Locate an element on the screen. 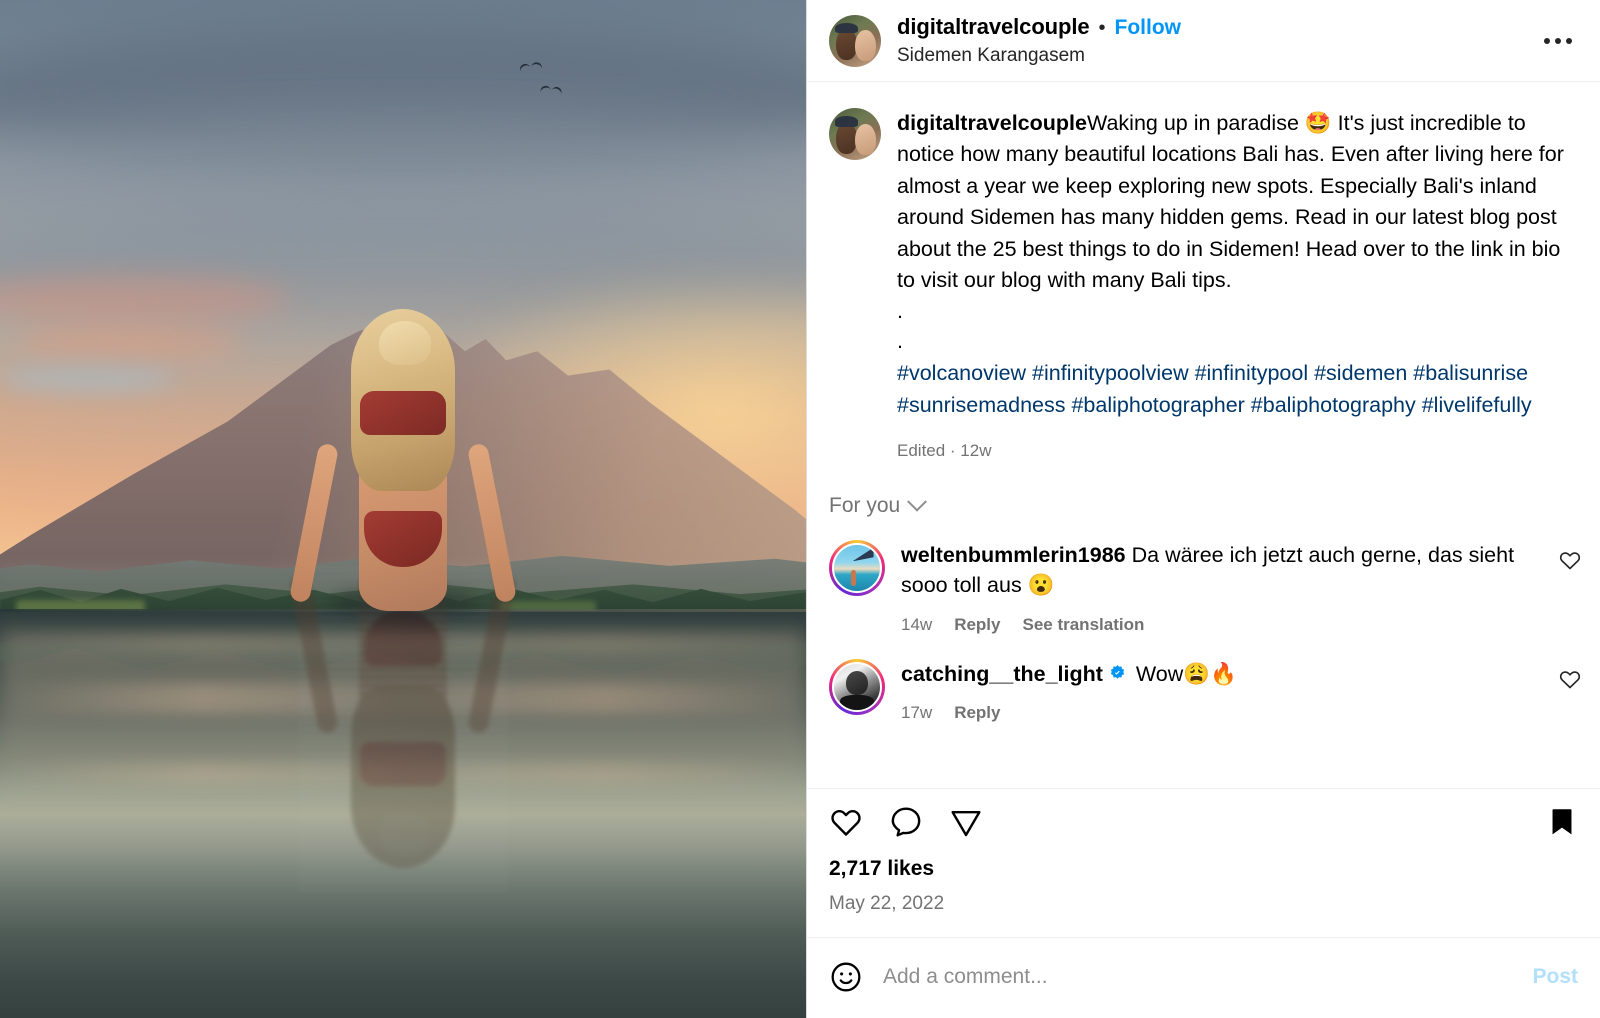 The height and width of the screenshot is (1018, 1600). caption-meta: Edited · 12w is located at coordinates (944, 450).